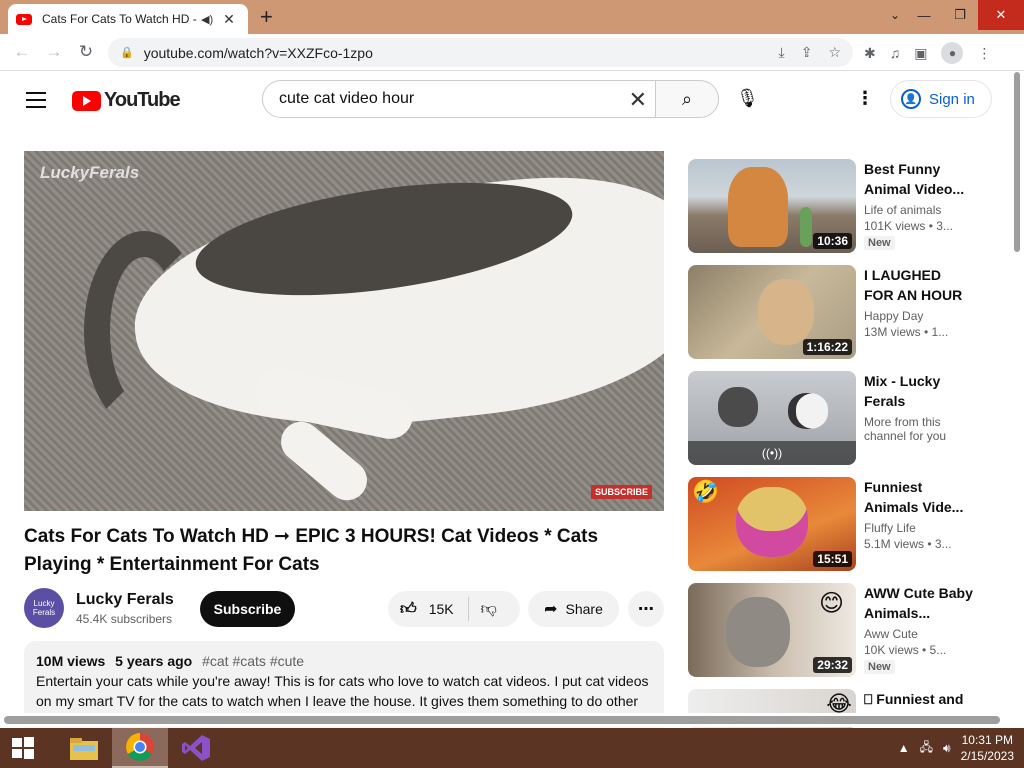  Describe the element at coordinates (919, 316) in the screenshot. I see `recommended-channel: Happy Day` at that location.